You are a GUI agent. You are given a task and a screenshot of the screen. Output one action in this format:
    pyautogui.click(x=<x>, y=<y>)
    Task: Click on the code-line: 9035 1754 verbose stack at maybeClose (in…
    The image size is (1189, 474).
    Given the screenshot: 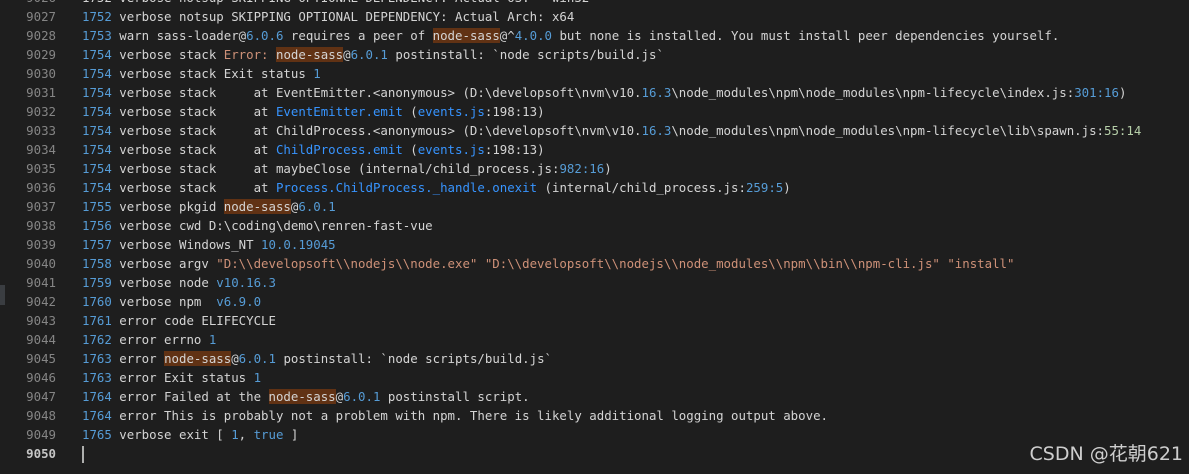 What is the action you would take?
    pyautogui.click(x=594, y=168)
    